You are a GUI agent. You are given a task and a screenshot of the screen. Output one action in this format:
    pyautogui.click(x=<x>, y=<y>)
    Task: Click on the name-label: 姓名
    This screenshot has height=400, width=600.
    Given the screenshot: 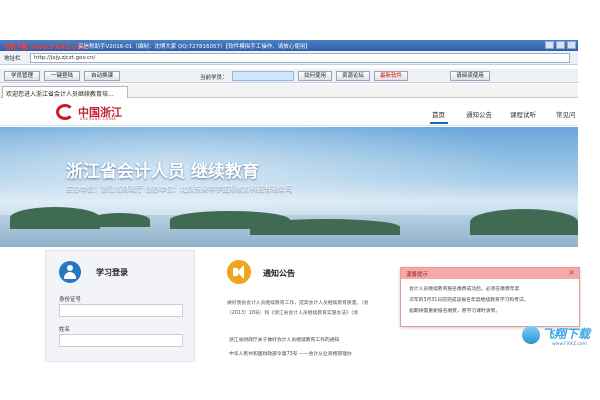 What is the action you would take?
    pyautogui.click(x=65, y=330)
    